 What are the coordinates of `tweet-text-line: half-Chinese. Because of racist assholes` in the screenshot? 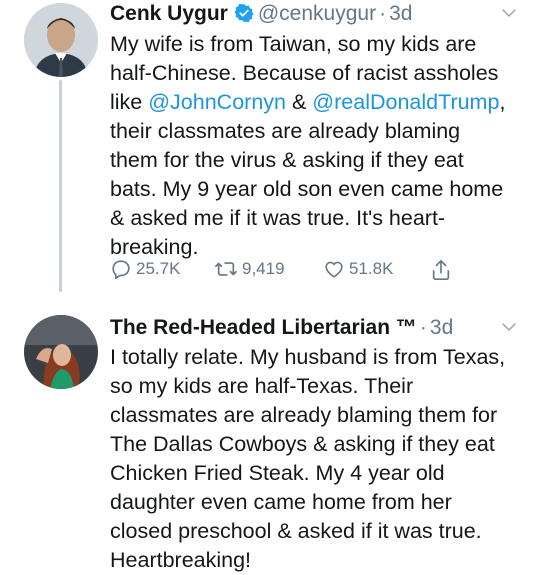 It's located at (304, 73).